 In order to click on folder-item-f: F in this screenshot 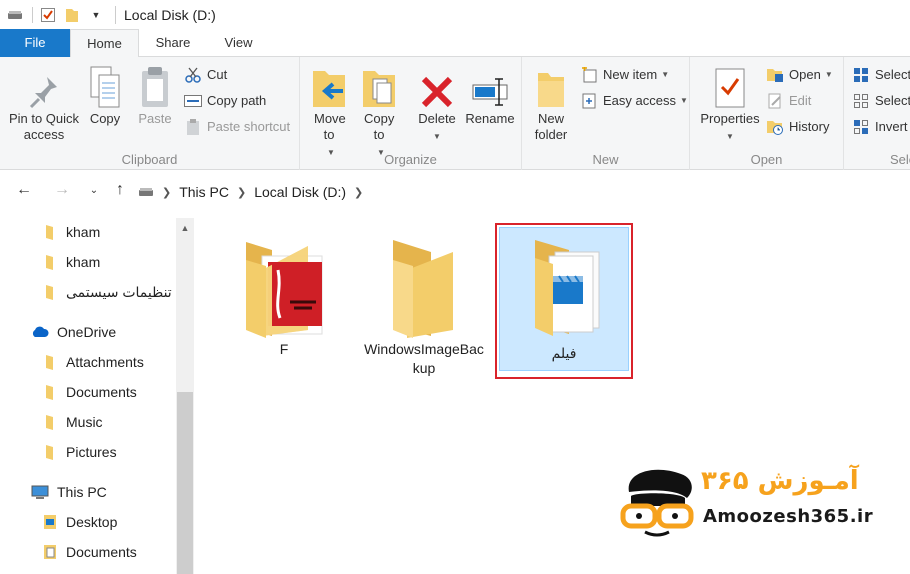, I will do `click(284, 295)`.